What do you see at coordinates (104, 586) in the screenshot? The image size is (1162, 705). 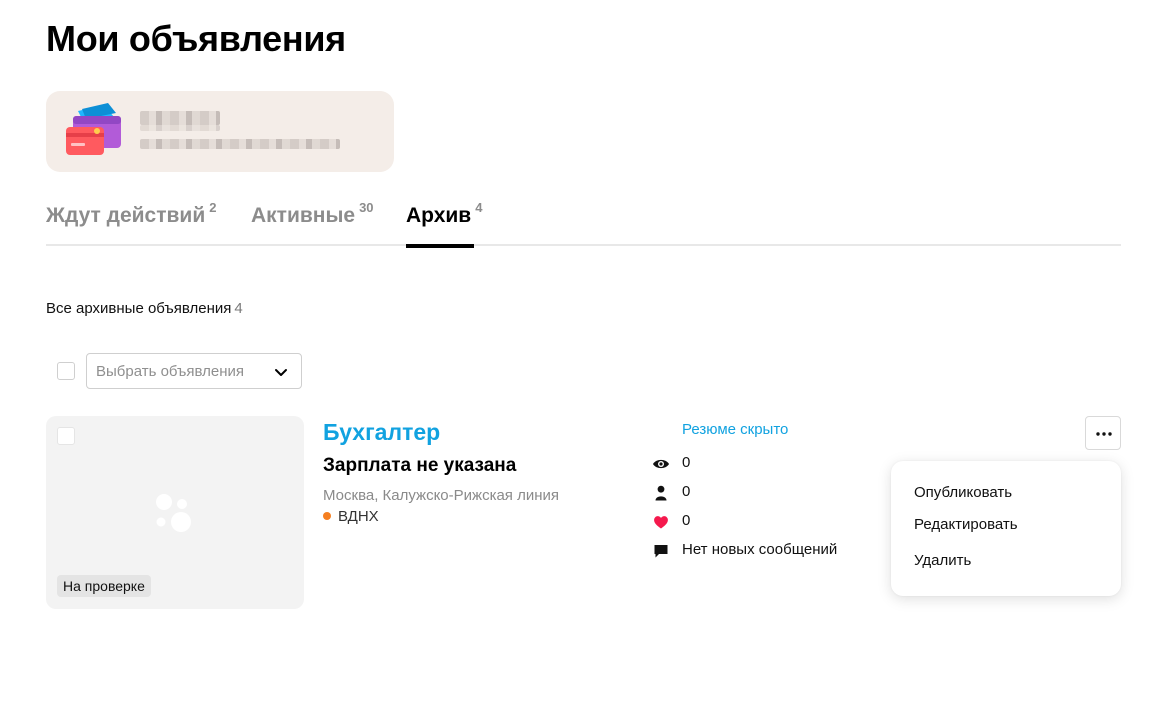 I see `status-badge: На проверке` at bounding box center [104, 586].